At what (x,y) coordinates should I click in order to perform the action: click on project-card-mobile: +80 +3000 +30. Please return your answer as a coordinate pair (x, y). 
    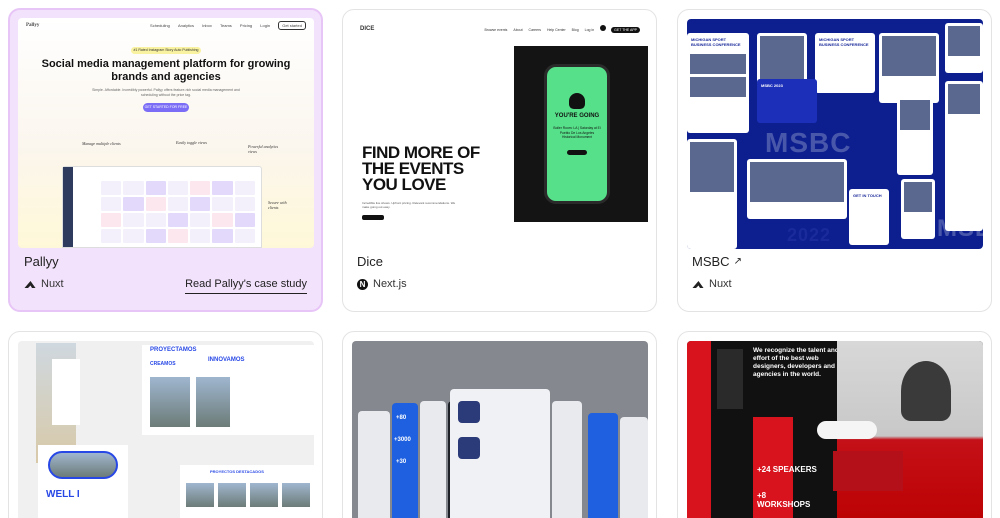
    Looking at the image, I should click on (499, 424).